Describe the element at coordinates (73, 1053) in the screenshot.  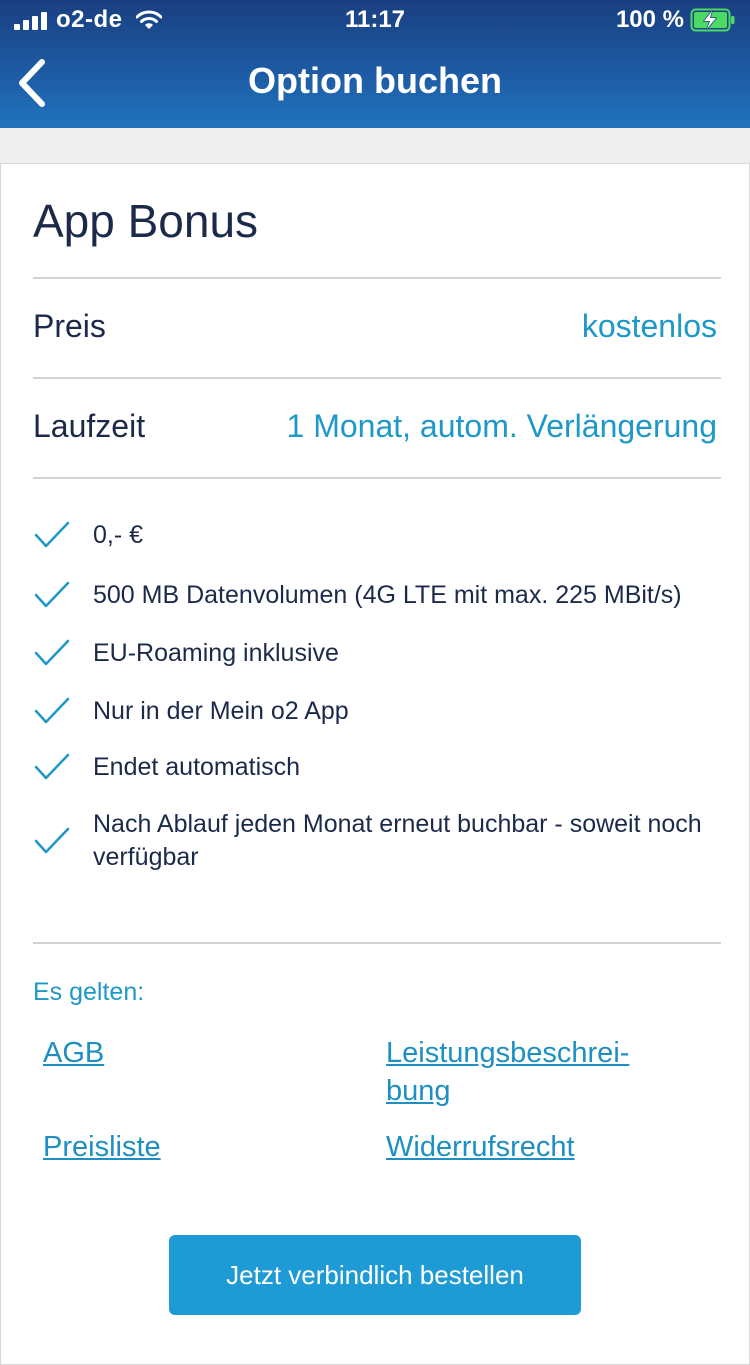
I see `agb-link: AGB` at that location.